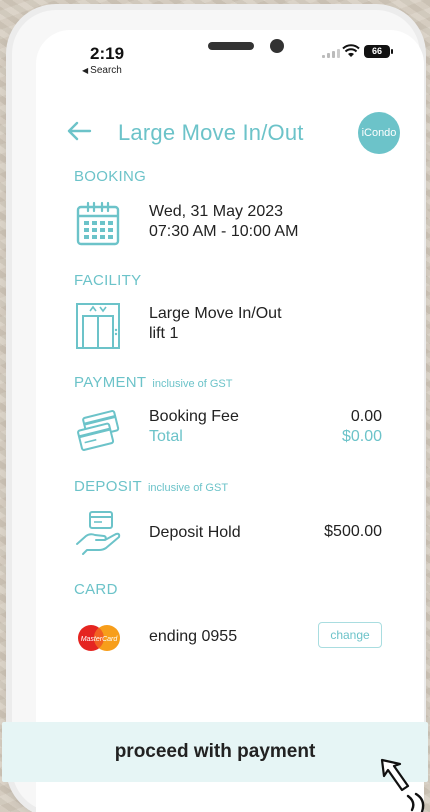  What do you see at coordinates (215, 313) in the screenshot?
I see `facility-name: Large Move In/Out` at bounding box center [215, 313].